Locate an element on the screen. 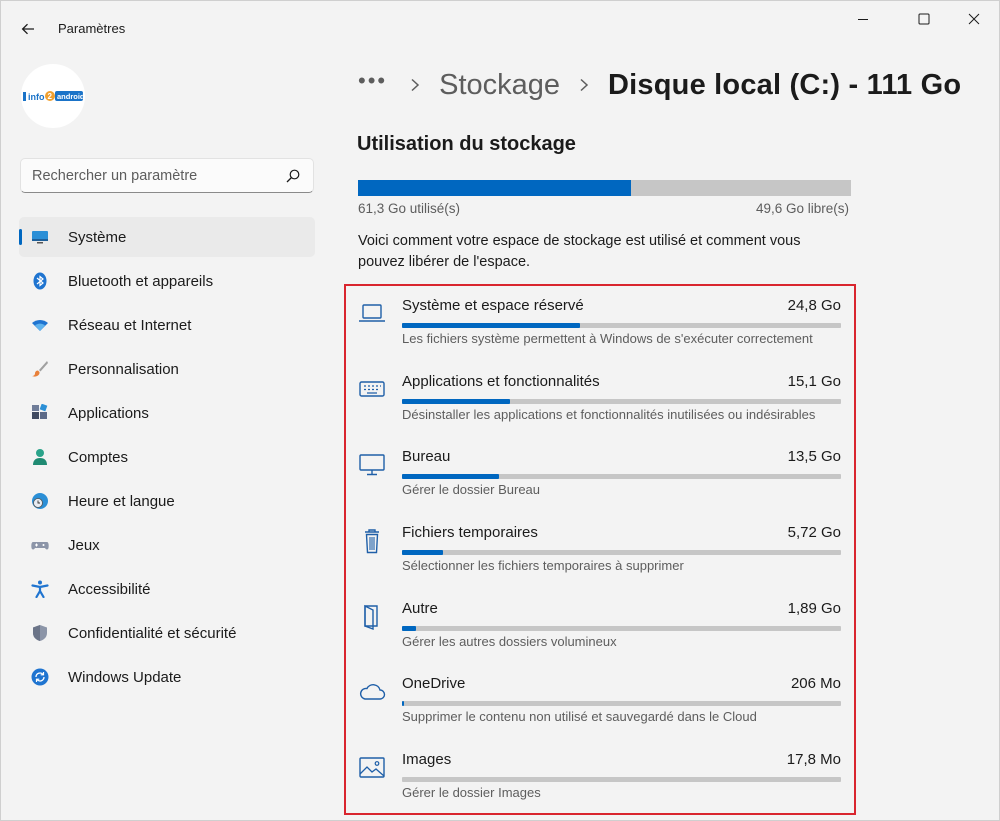 This screenshot has width=1000, height=821. sidebar-item-label: Jeux is located at coordinates (84, 545).